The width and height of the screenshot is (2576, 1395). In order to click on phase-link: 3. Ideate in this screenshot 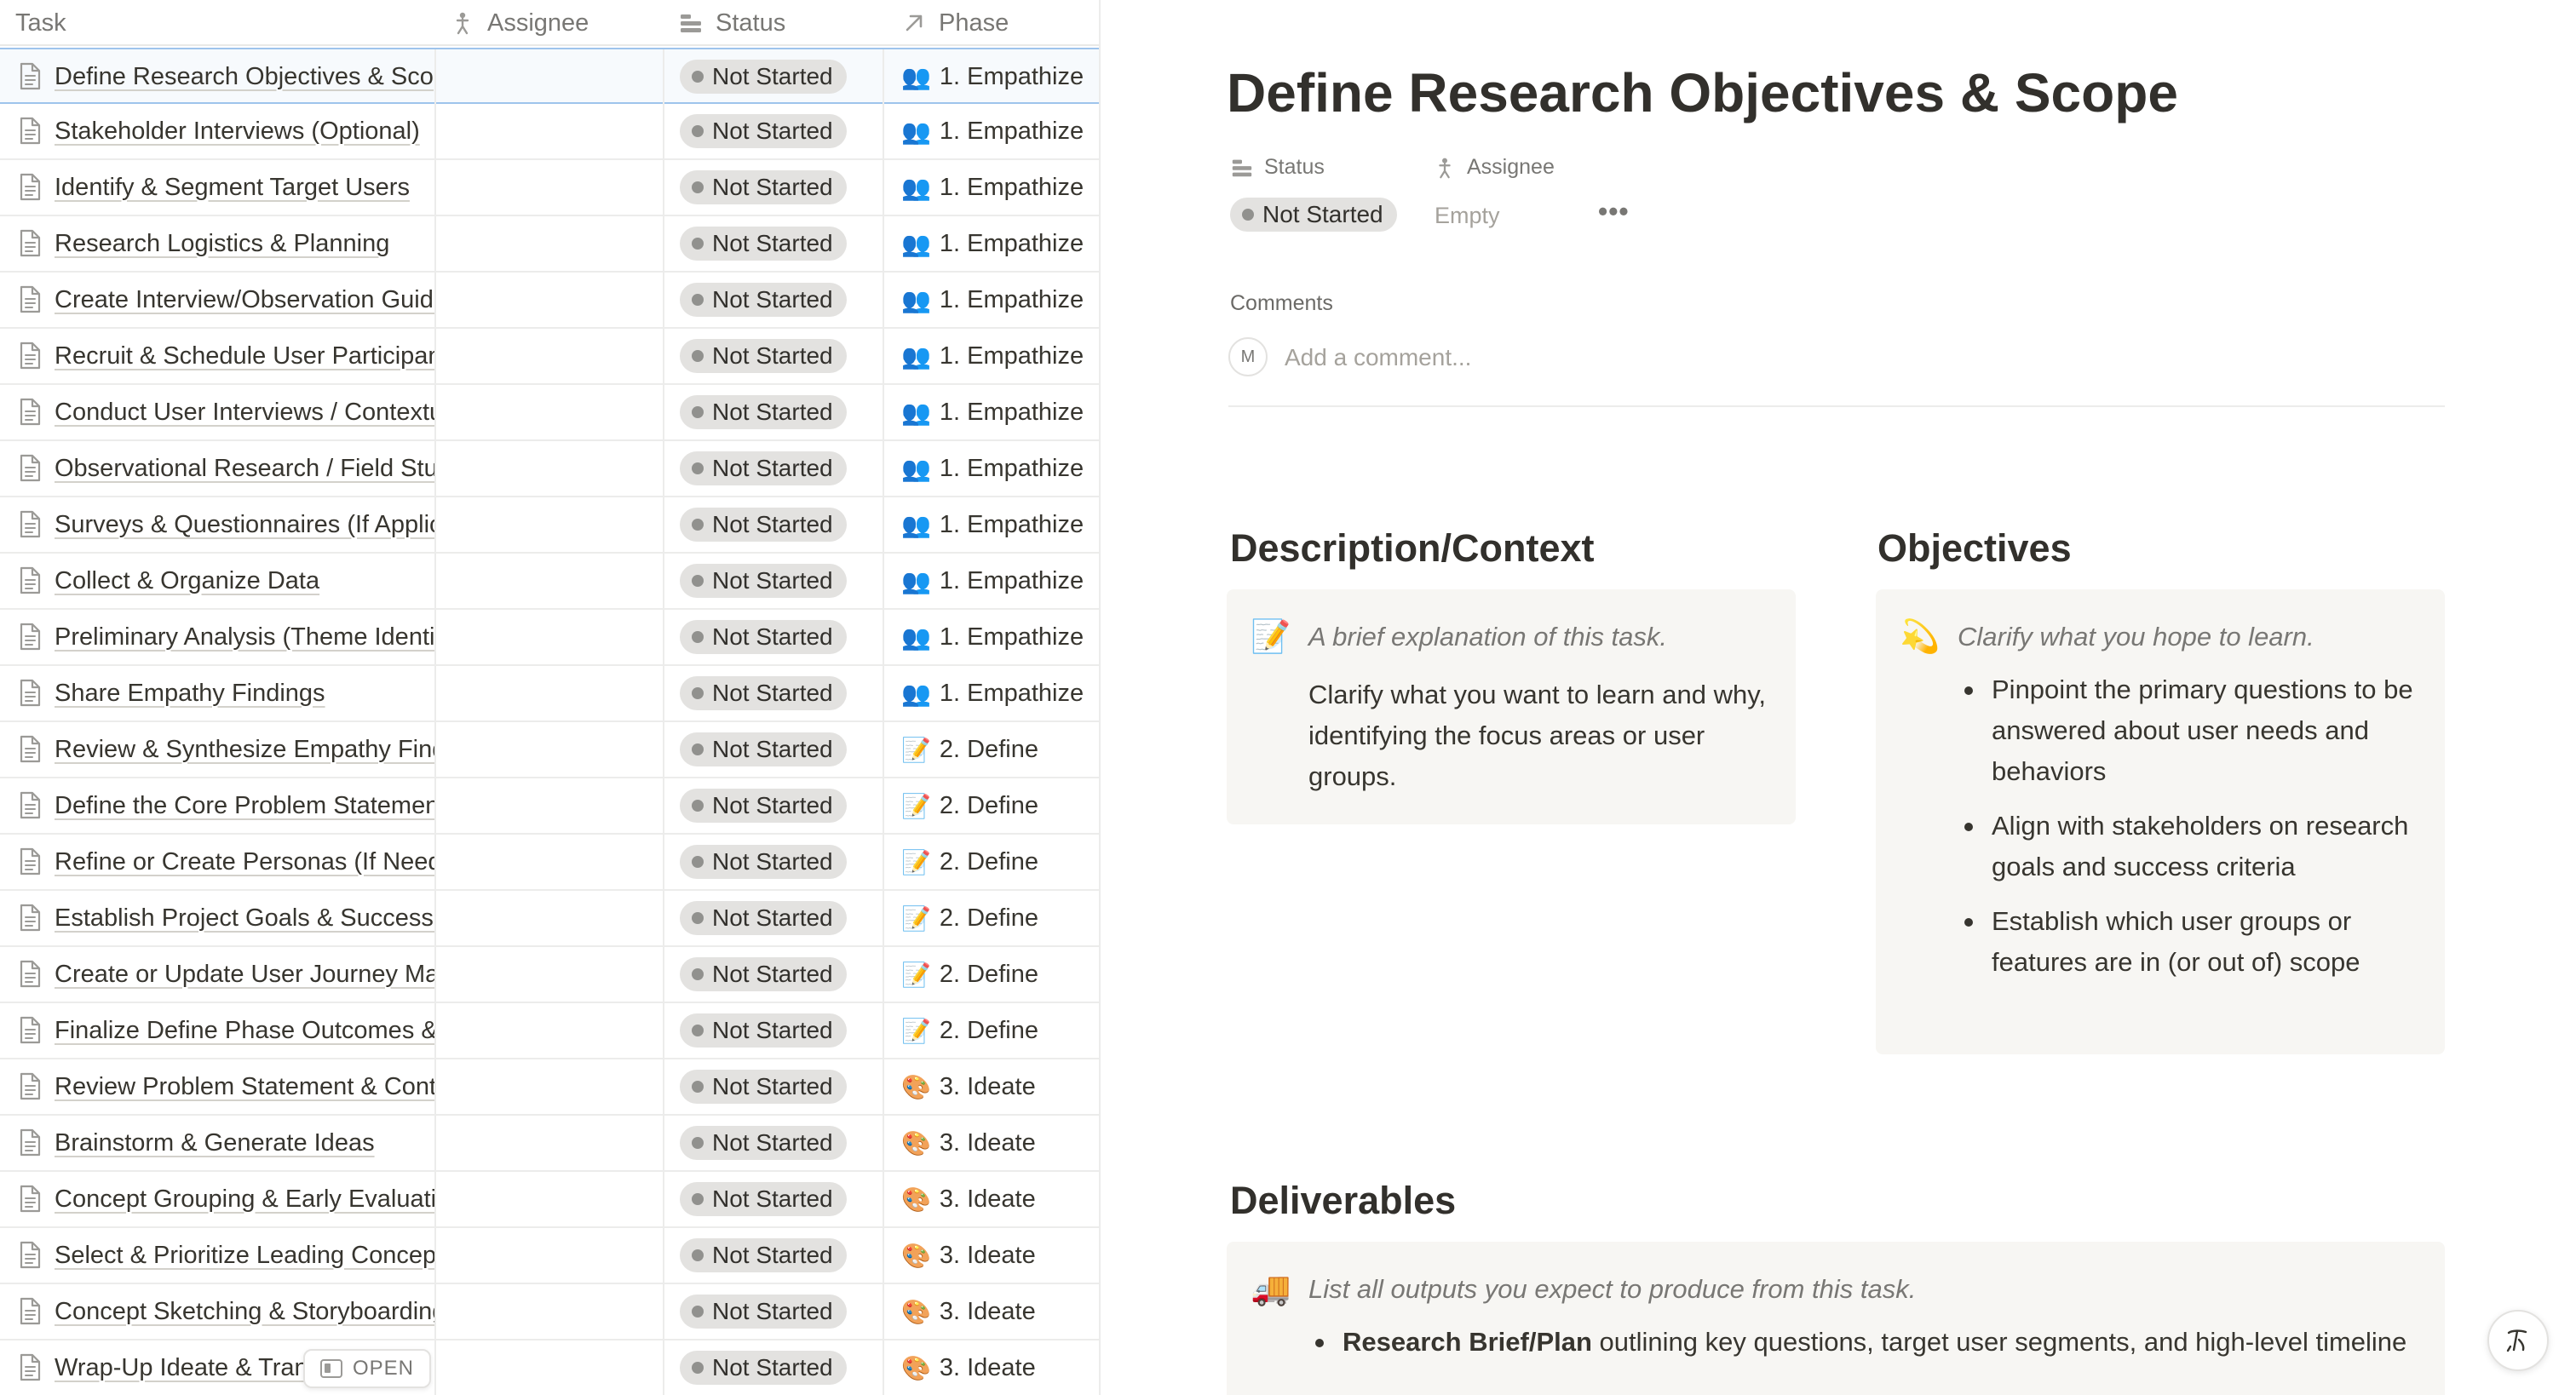, I will do `click(988, 1087)`.